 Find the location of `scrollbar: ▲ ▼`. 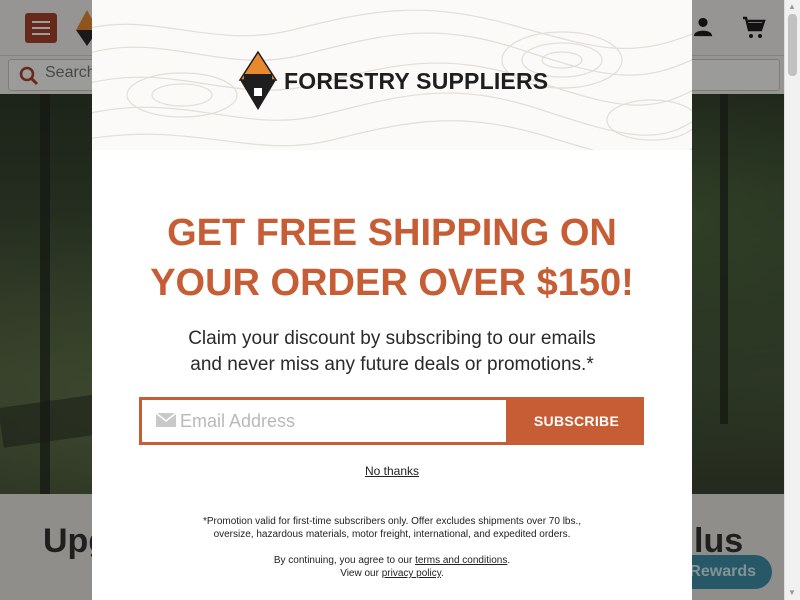

scrollbar: ▲ ▼ is located at coordinates (792, 300).